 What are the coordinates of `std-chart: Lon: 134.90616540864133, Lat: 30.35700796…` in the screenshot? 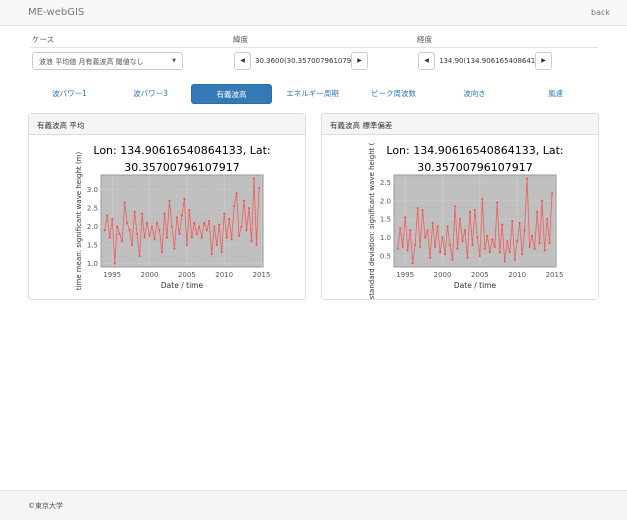 It's located at (466, 220).